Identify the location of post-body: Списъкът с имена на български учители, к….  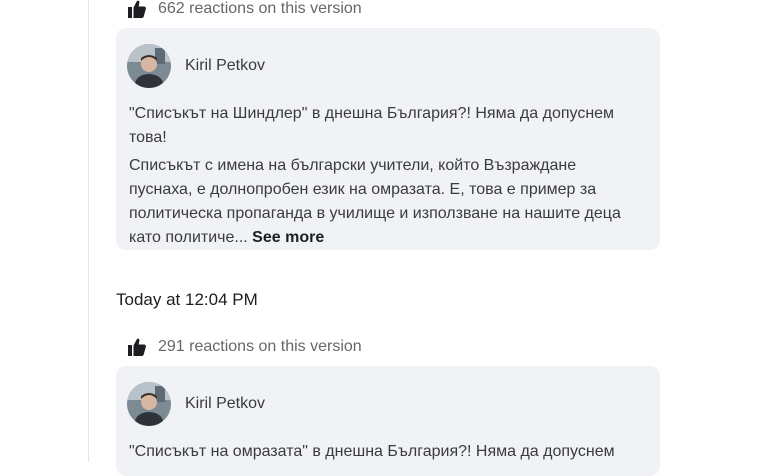
(379, 202).